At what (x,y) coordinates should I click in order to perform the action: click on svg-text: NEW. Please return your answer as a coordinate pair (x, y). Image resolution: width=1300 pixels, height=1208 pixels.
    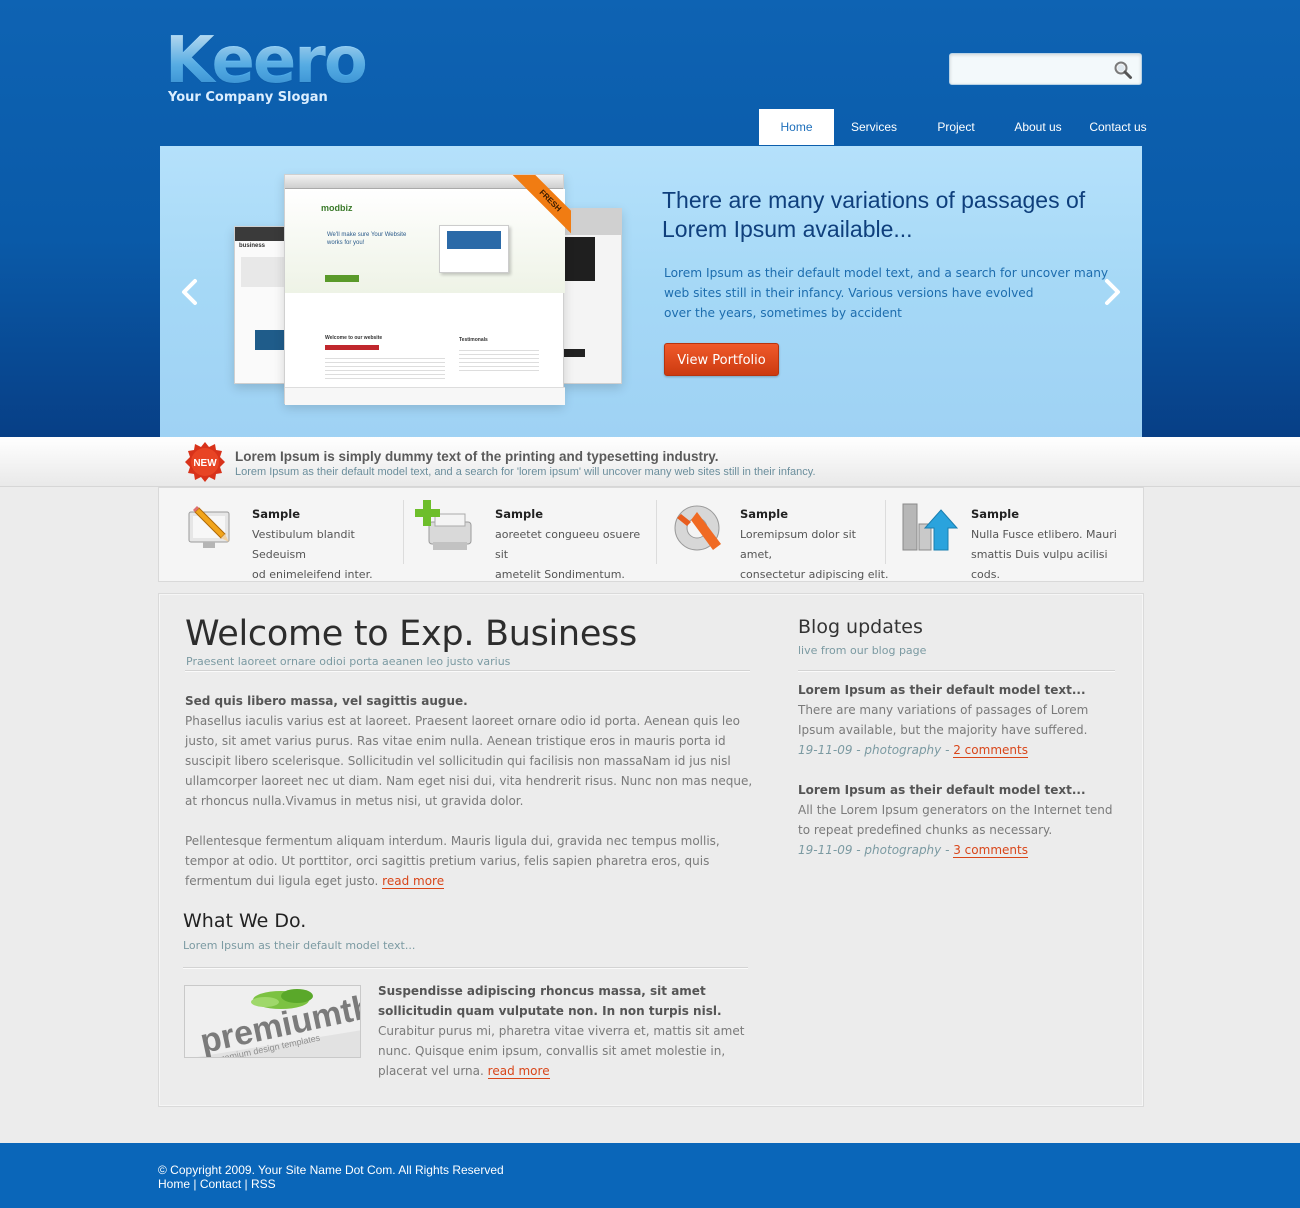
    Looking at the image, I should click on (205, 463).